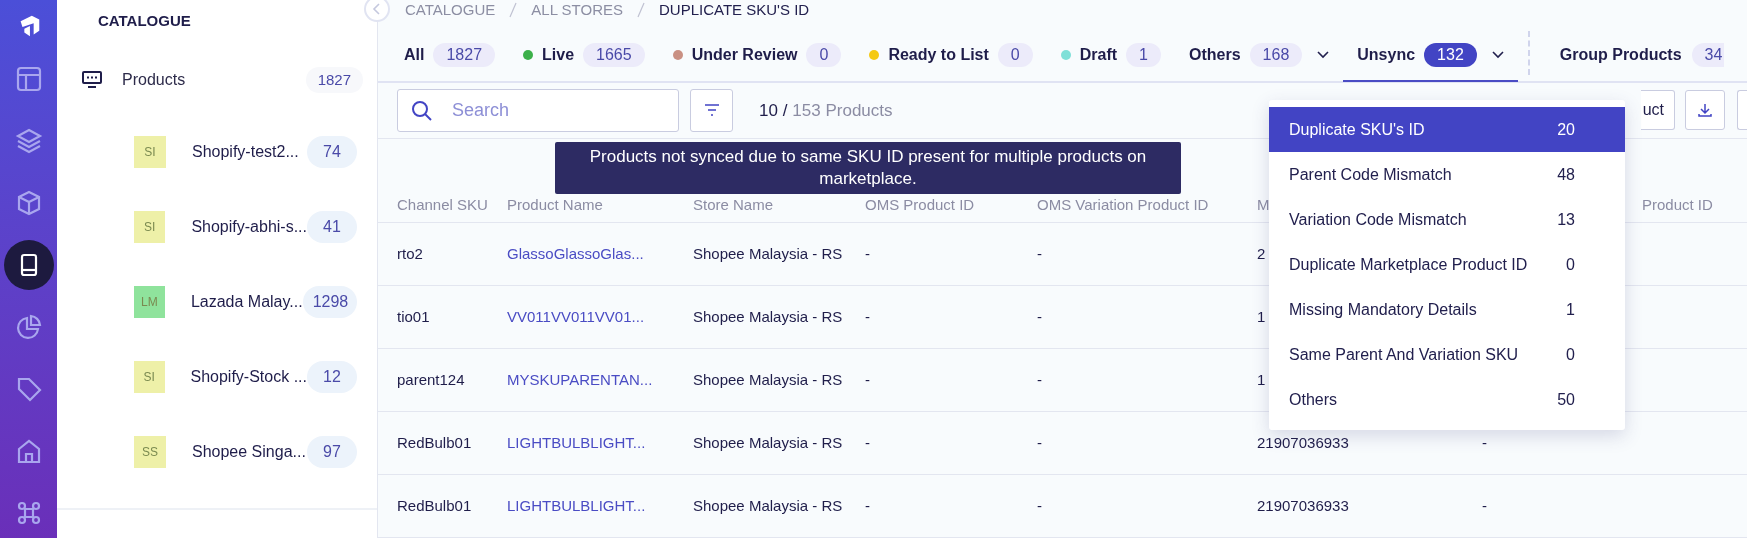 This screenshot has width=1747, height=538. I want to click on filter-tab: Unsync 132, so click(1430, 55).